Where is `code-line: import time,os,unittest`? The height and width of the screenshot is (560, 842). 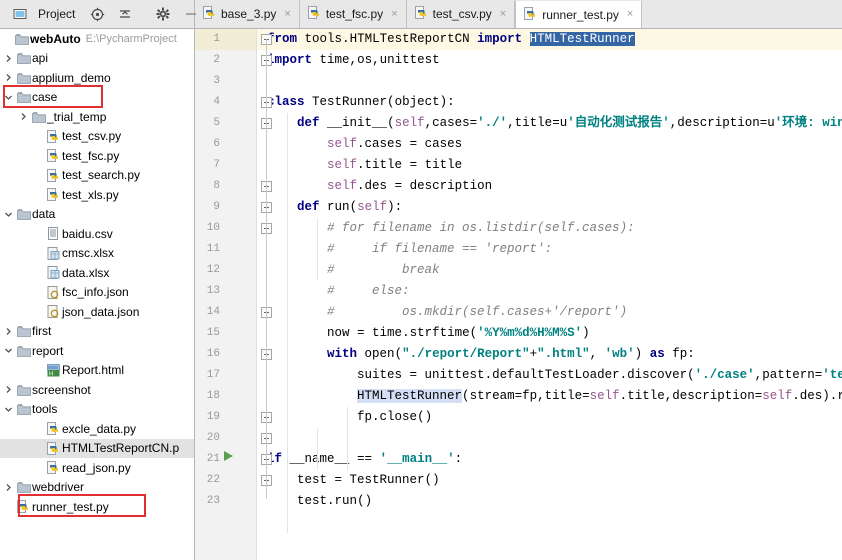 code-line: import time,os,unittest is located at coordinates (549, 60).